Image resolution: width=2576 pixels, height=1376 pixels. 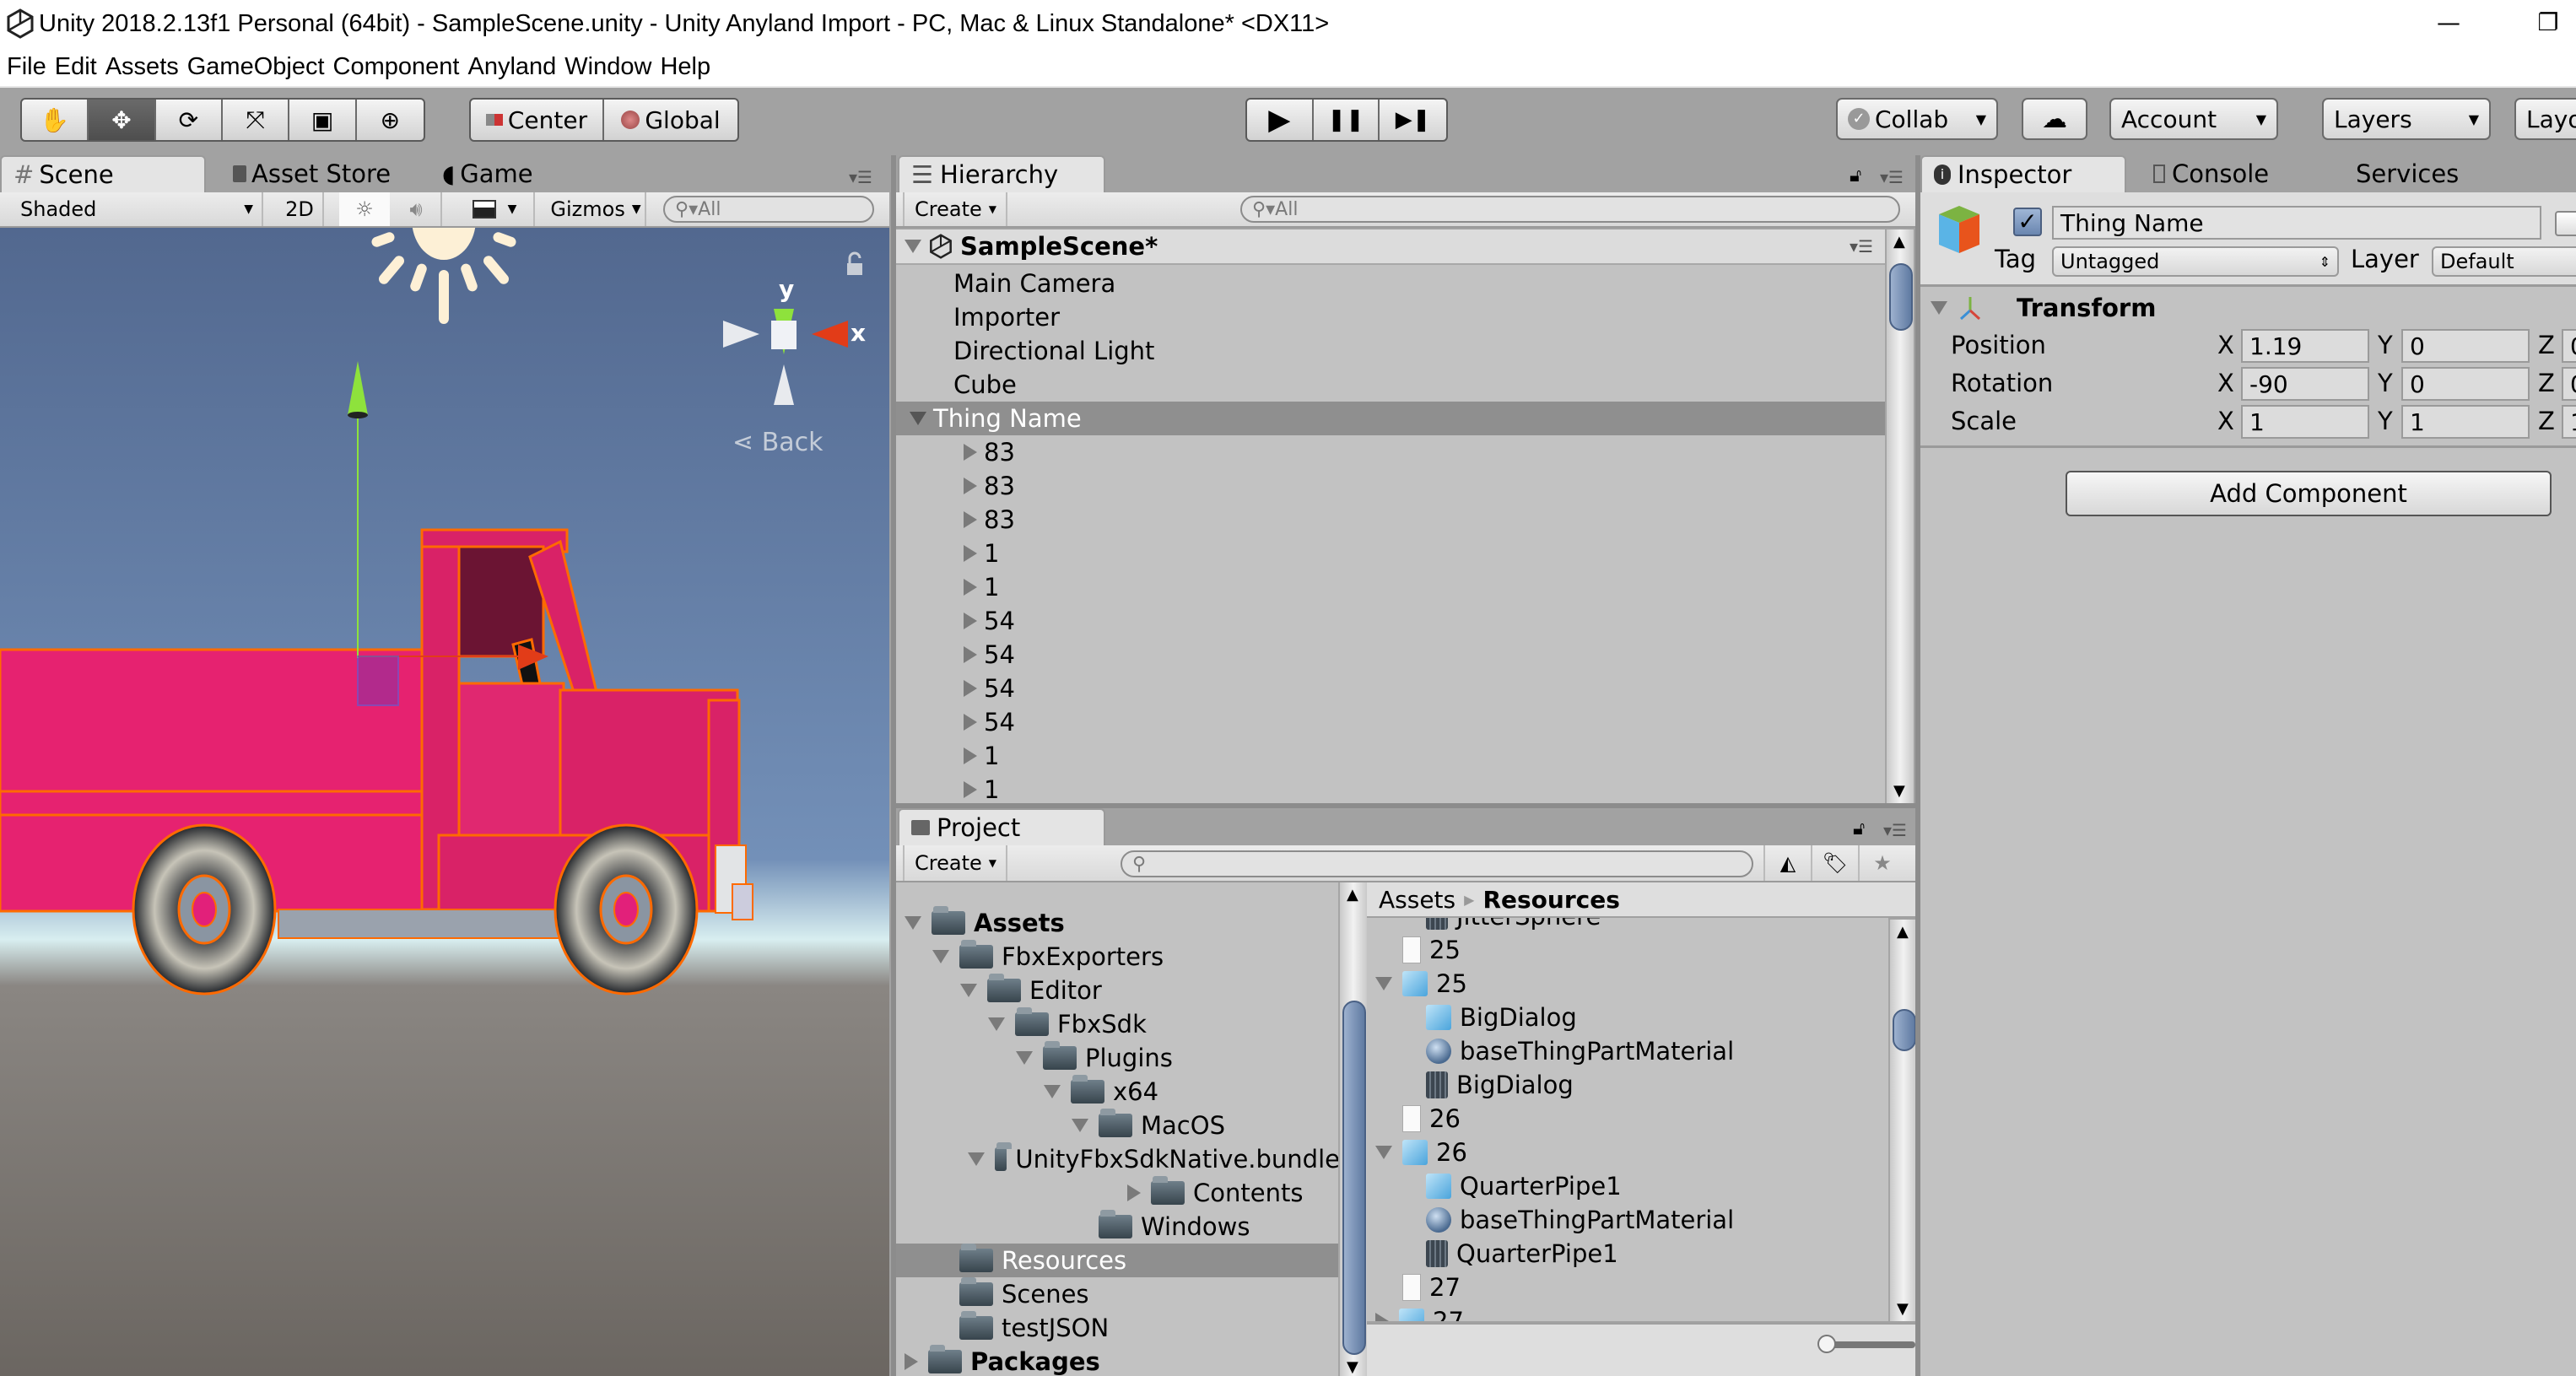 What do you see at coordinates (2305, 384) in the screenshot?
I see `transform-rotation-x-input: -90` at bounding box center [2305, 384].